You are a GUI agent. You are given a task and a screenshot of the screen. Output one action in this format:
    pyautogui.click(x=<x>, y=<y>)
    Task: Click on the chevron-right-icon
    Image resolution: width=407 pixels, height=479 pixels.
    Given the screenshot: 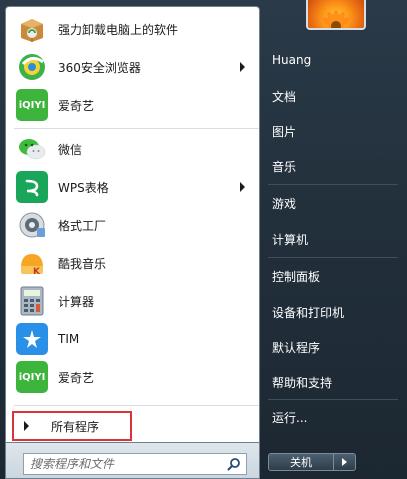 What is the action you would take?
    pyautogui.click(x=344, y=462)
    